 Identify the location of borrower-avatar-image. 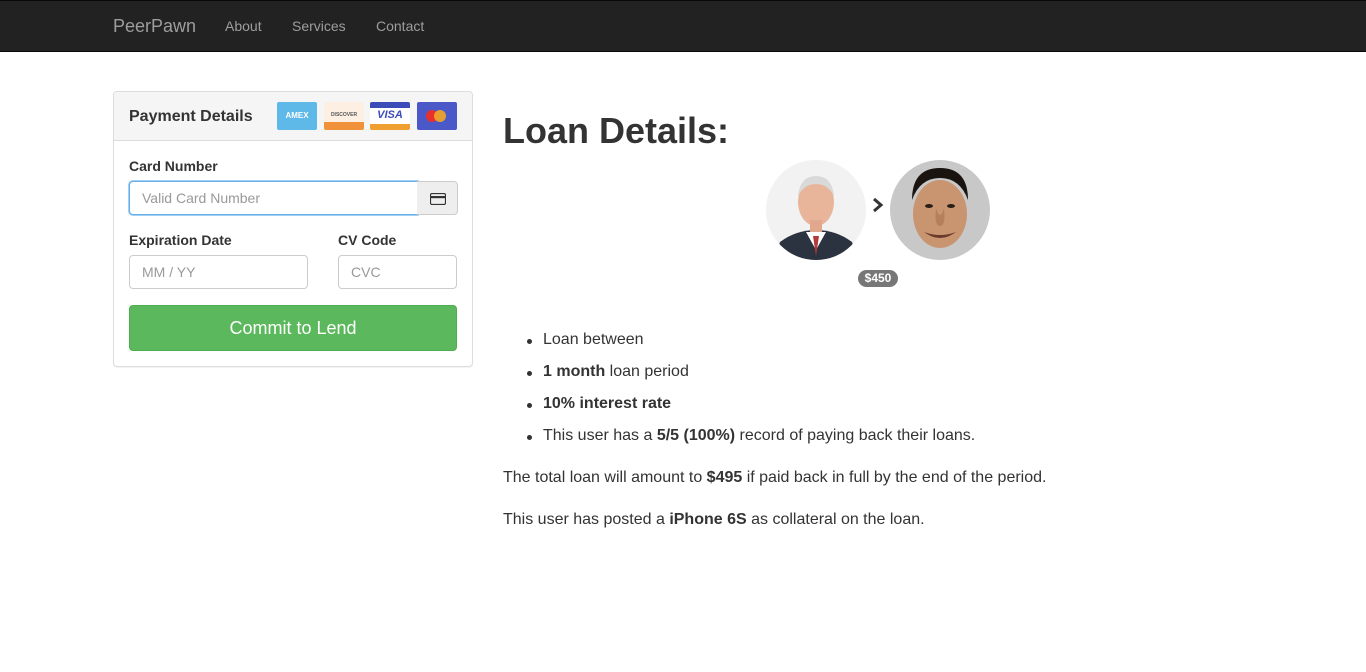
(940, 210).